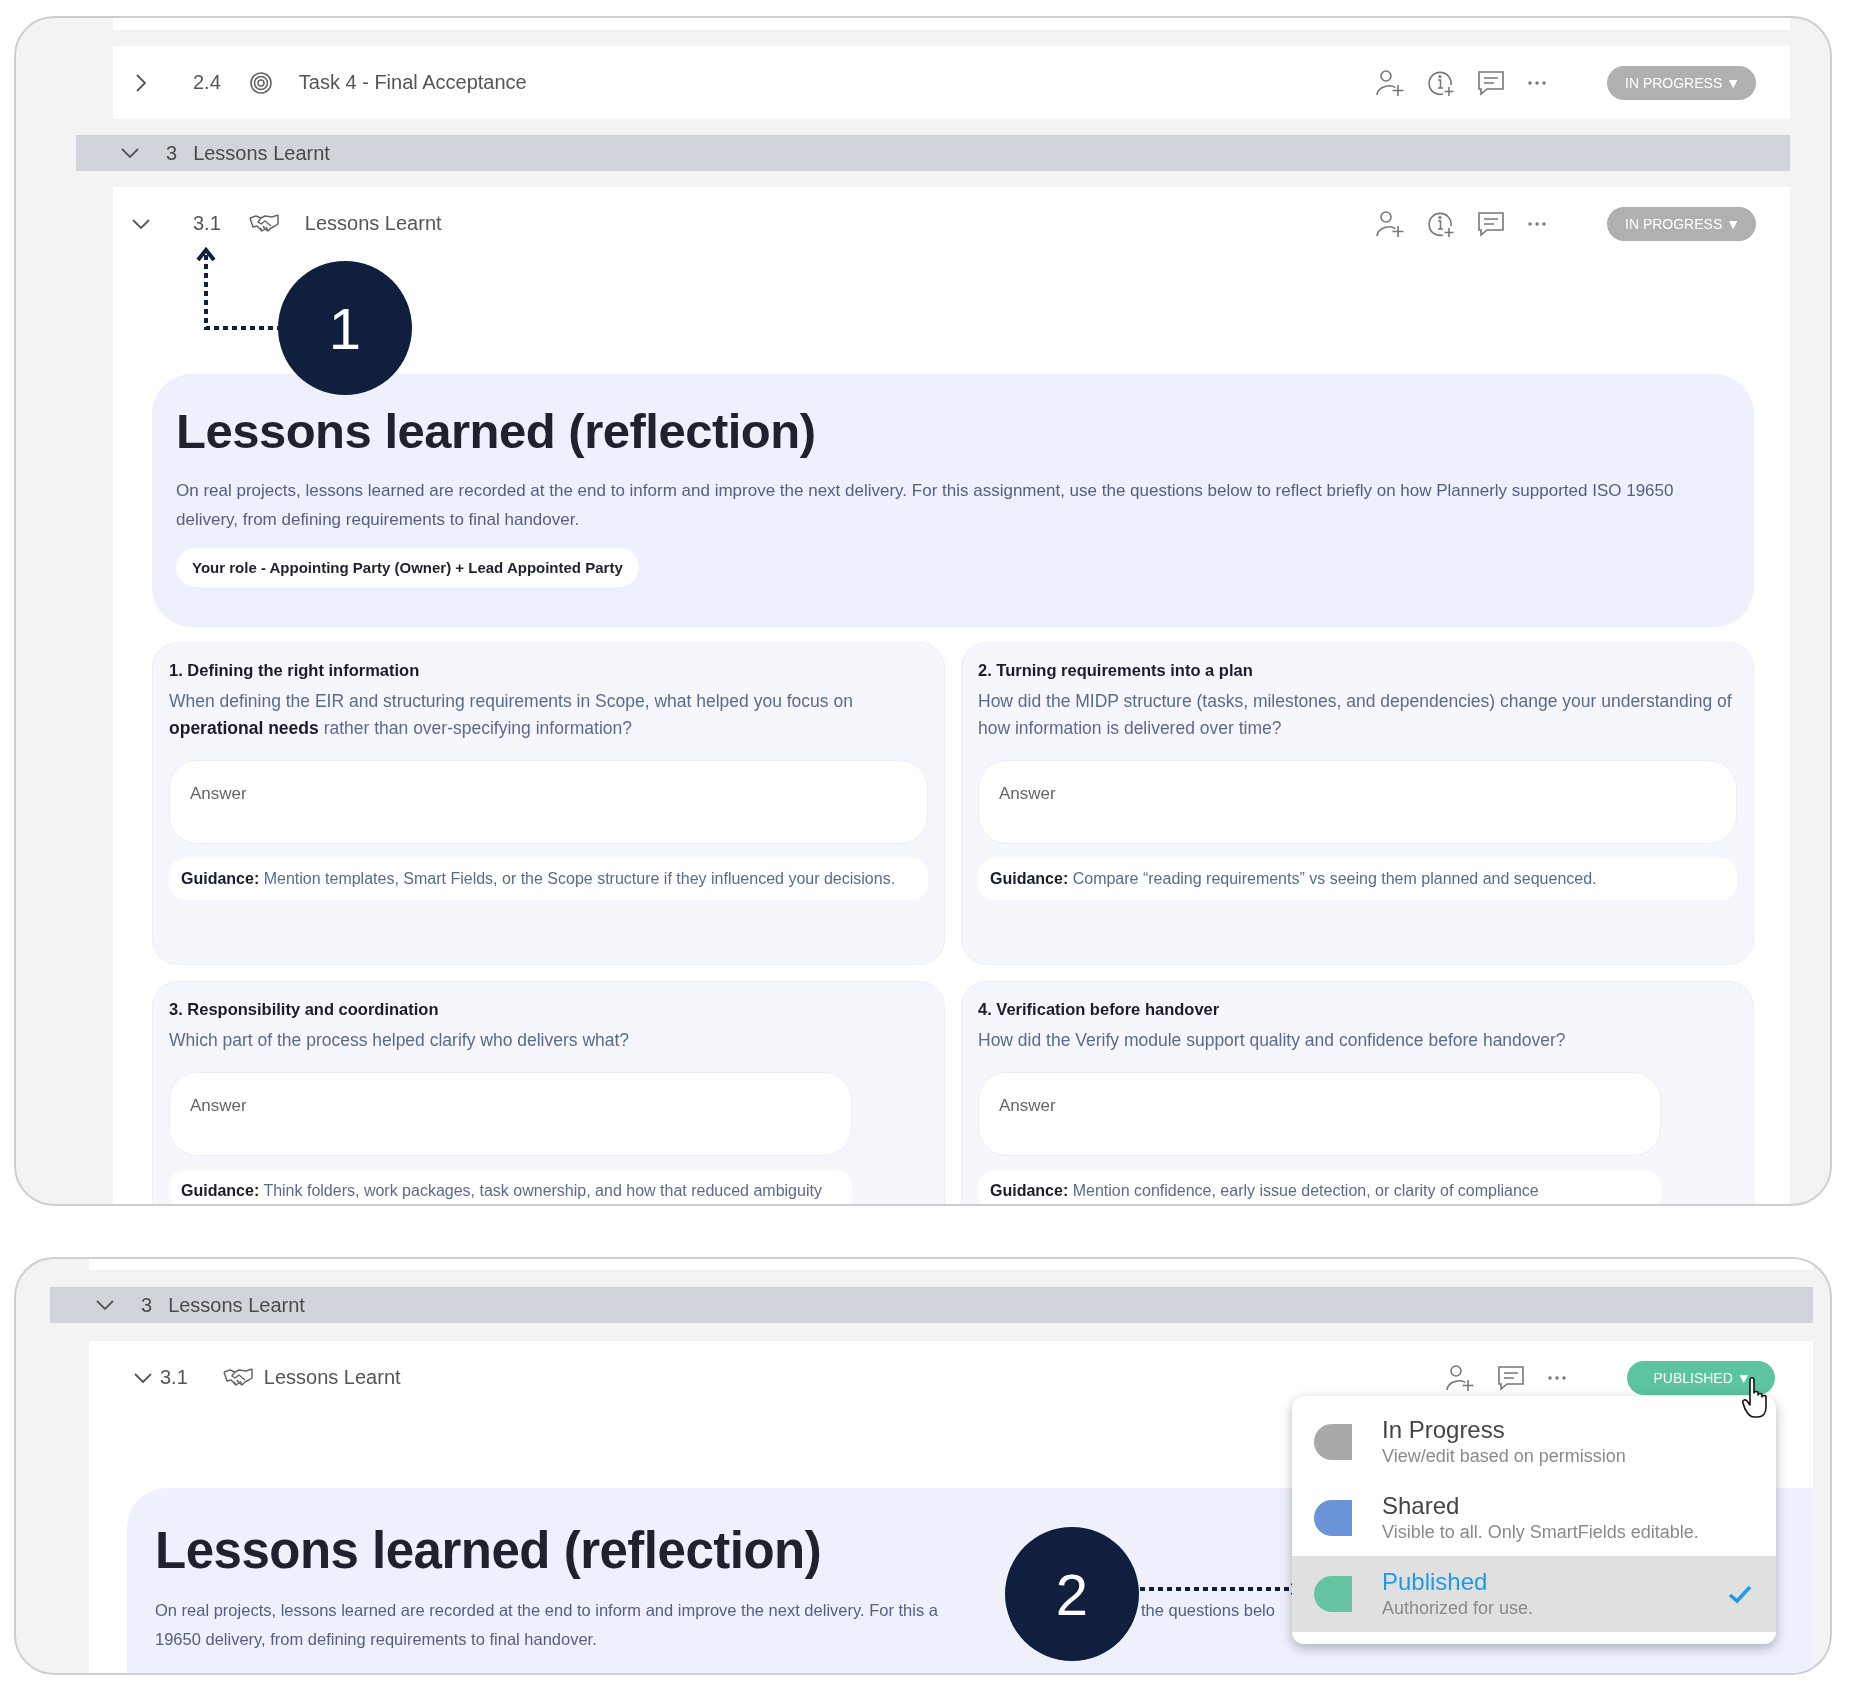 This screenshot has height=1691, width=1858. What do you see at coordinates (511, 715) in the screenshot?
I see `question-text: When defining the EIR and structuring requirements in Scope, what helped you focus on operational needs rather than over-specifying information?` at bounding box center [511, 715].